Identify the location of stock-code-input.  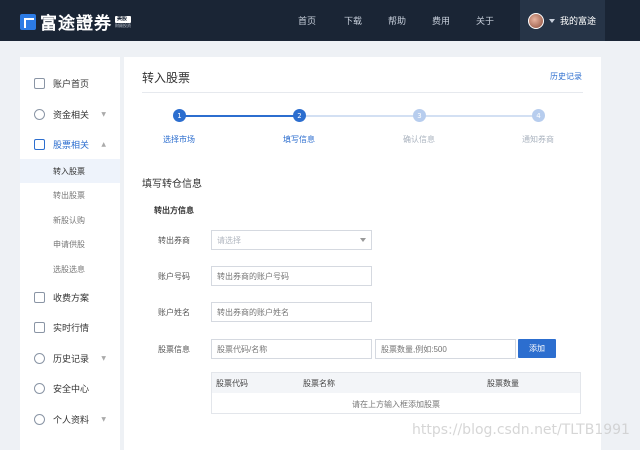
(291, 349).